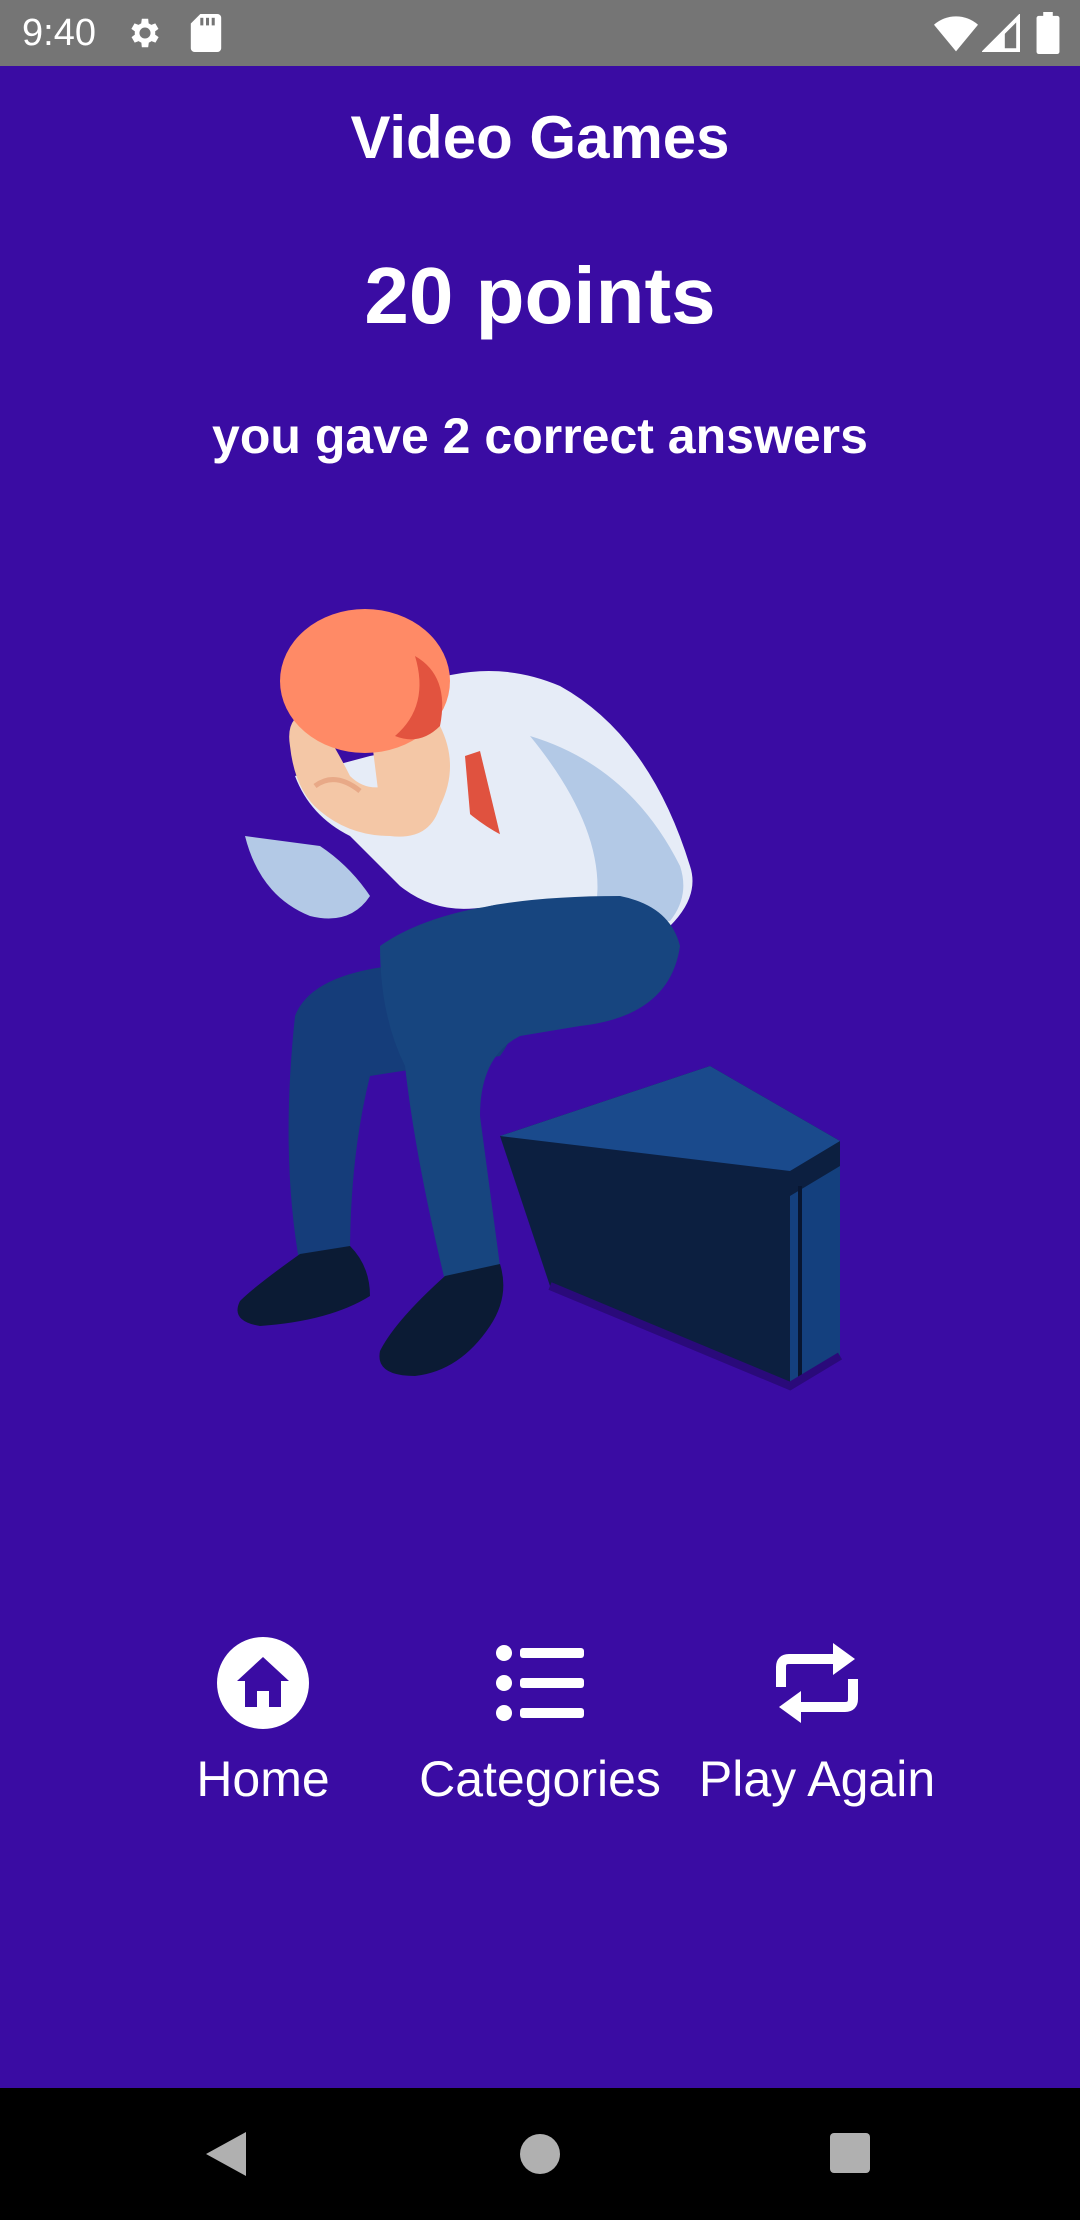 This screenshot has height=2220, width=1080. Describe the element at coordinates (263, 1683) in the screenshot. I see `home-icon` at that location.